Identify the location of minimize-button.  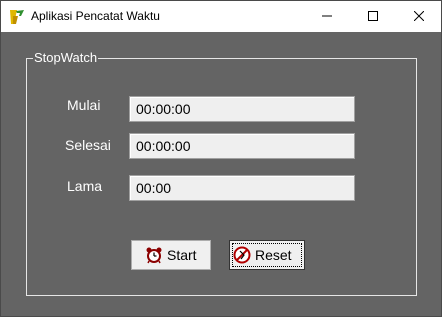
(327, 16).